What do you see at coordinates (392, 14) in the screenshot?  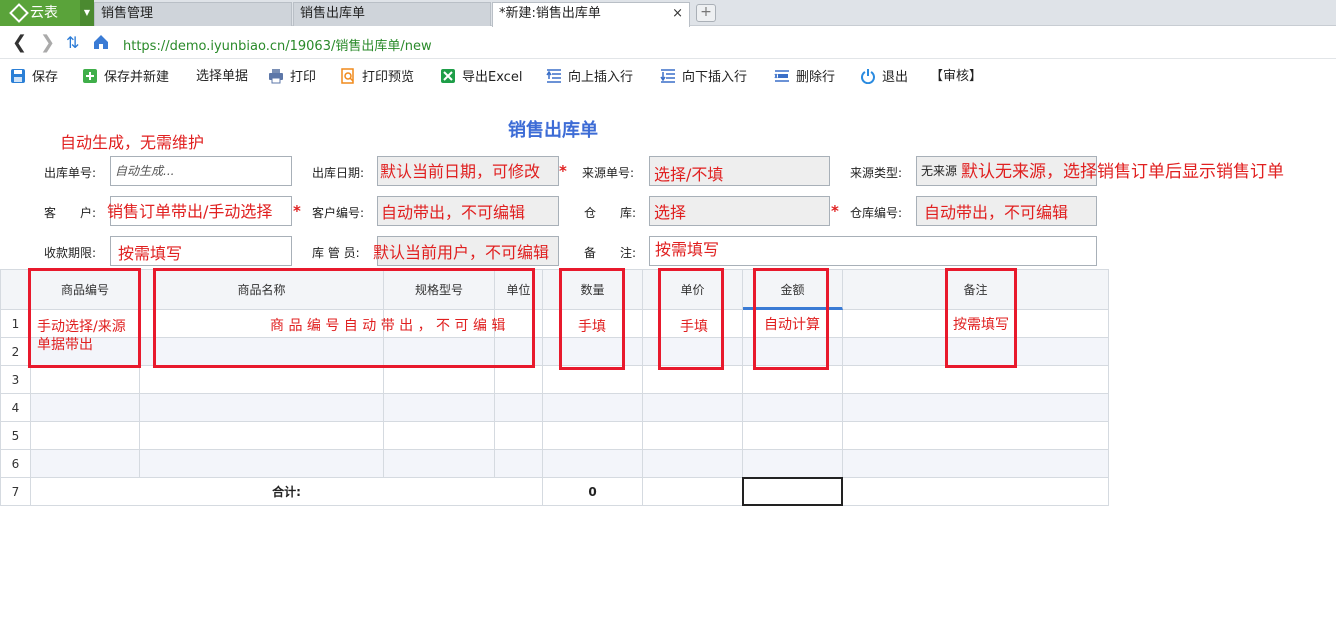 I see `tab-sales-outbound: 销售出库单` at bounding box center [392, 14].